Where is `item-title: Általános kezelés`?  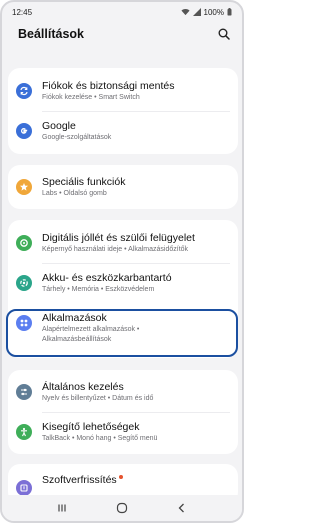
item-title: Általános kezelés is located at coordinates (83, 386).